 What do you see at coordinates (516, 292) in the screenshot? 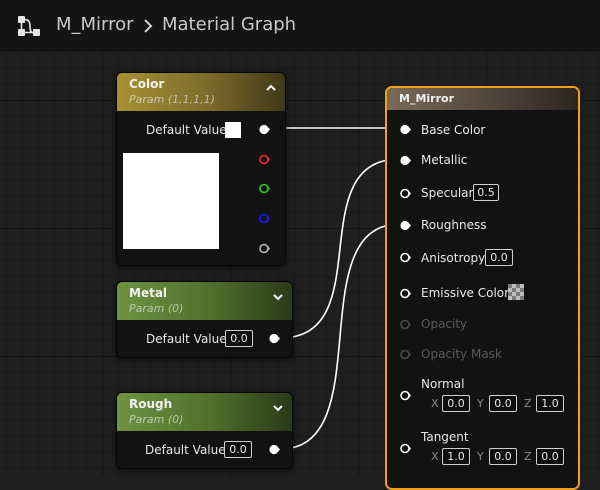
I see `emissive-checker-swatch` at bounding box center [516, 292].